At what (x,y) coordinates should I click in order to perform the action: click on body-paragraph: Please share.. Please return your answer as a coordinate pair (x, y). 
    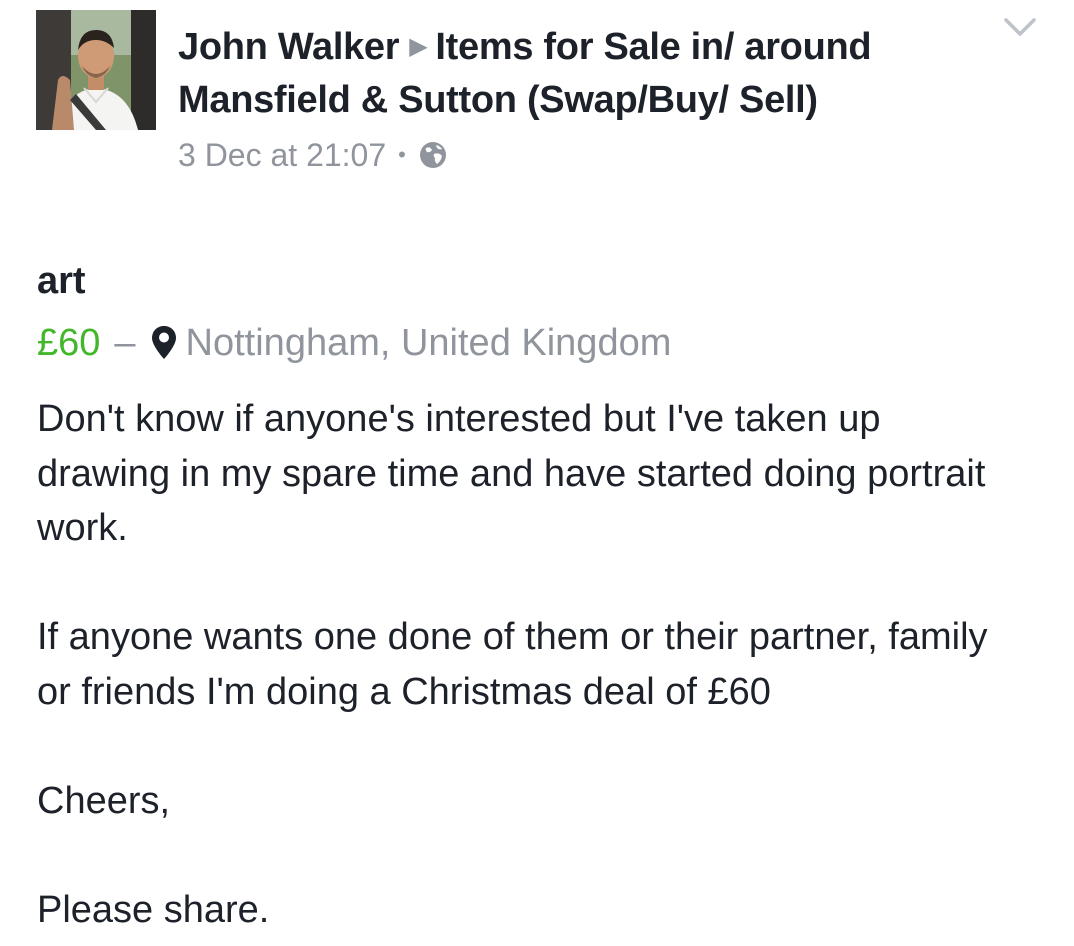
    Looking at the image, I should click on (153, 909).